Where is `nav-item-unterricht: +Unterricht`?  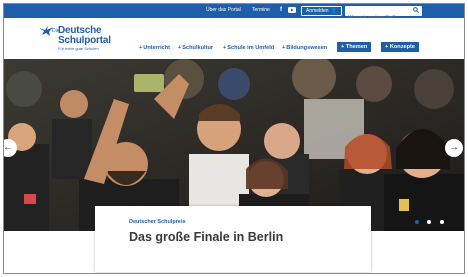 nav-item-unterricht: +Unterricht is located at coordinates (154, 48).